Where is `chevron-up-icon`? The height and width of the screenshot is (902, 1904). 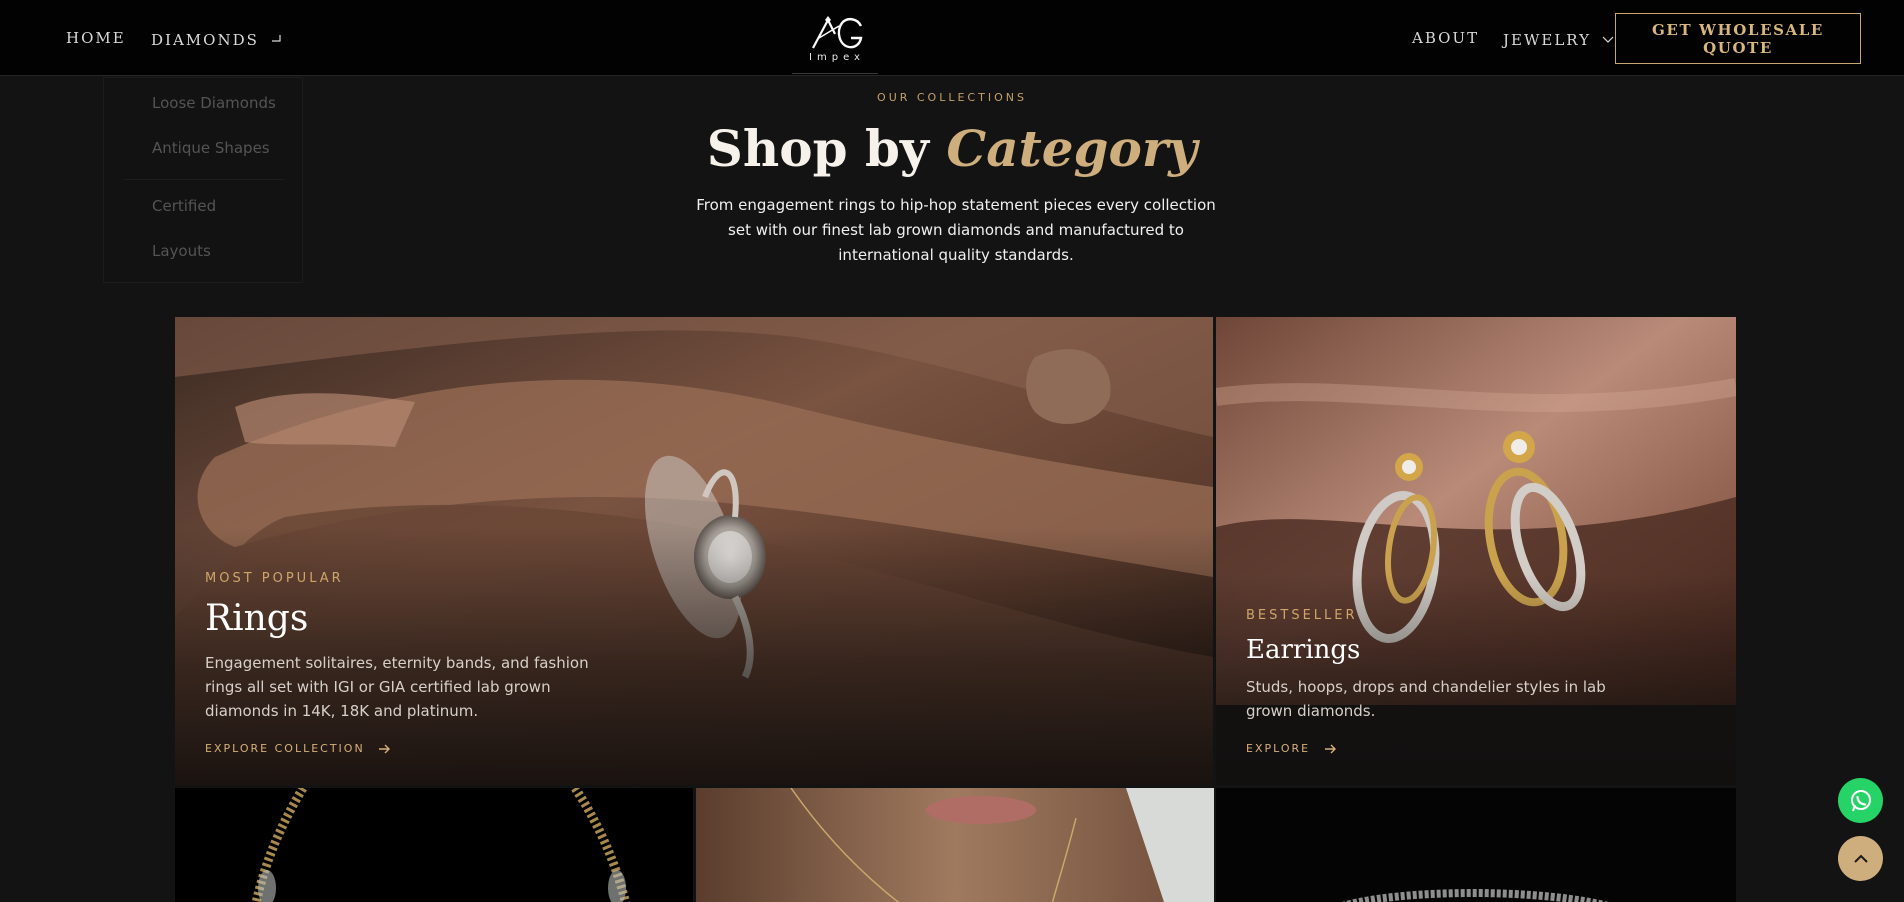 chevron-up-icon is located at coordinates (1860, 858).